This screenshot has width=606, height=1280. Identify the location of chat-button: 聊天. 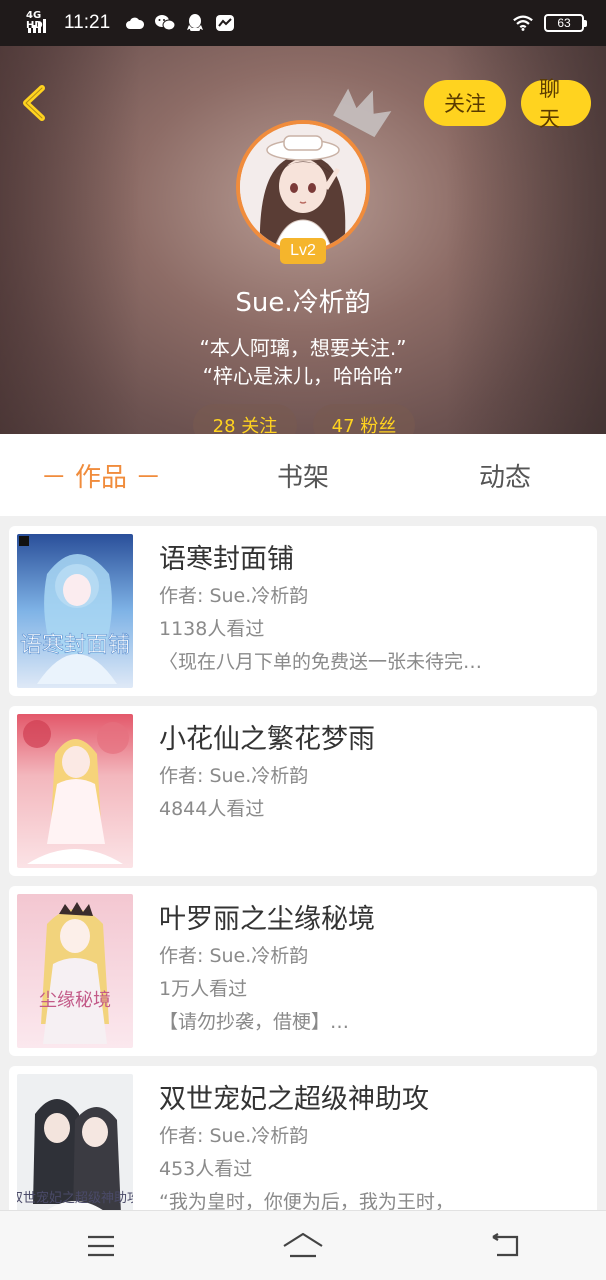
(556, 104).